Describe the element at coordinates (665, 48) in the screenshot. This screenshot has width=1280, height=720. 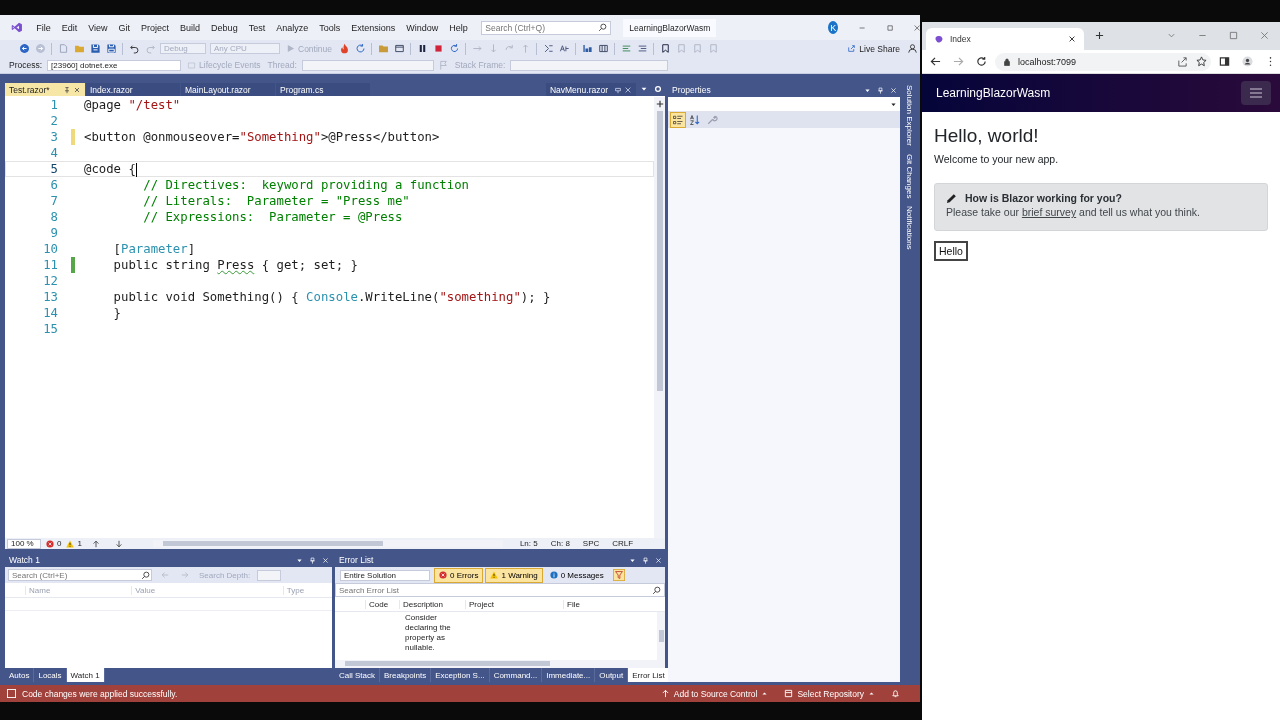
I see `bookmark-icon` at that location.